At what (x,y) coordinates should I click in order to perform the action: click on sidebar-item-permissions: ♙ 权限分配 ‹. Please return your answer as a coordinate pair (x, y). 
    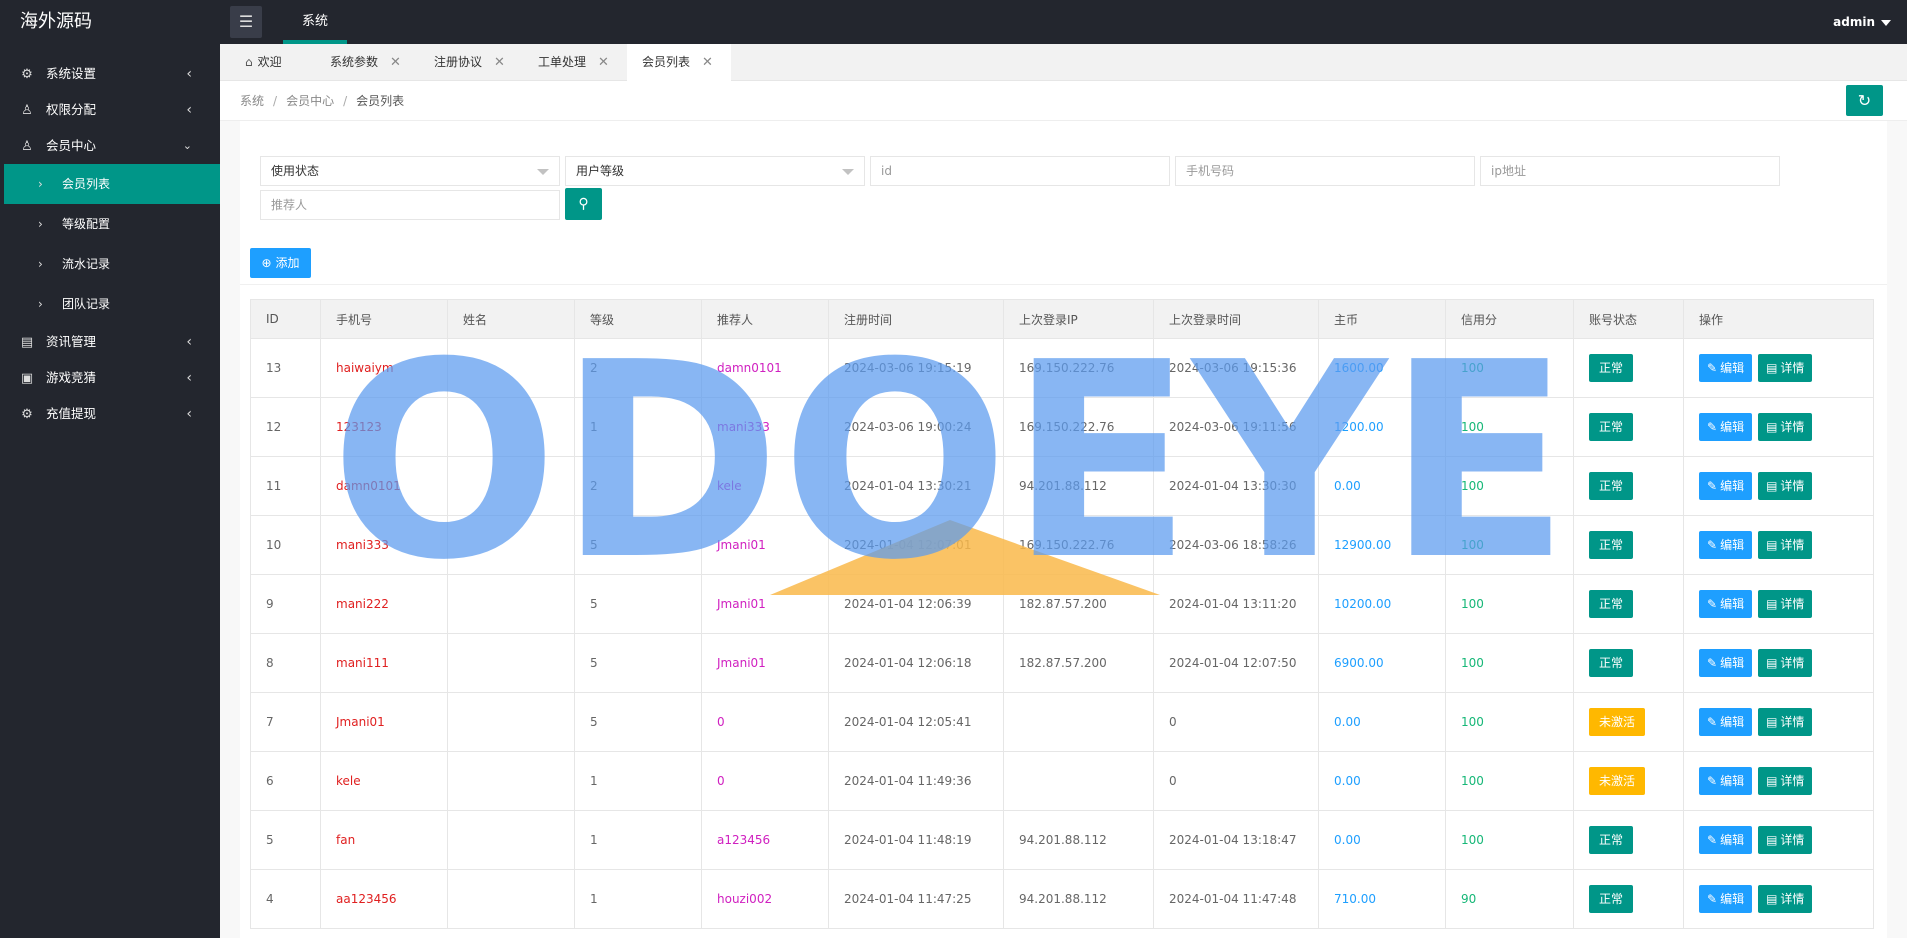
    Looking at the image, I should click on (110, 110).